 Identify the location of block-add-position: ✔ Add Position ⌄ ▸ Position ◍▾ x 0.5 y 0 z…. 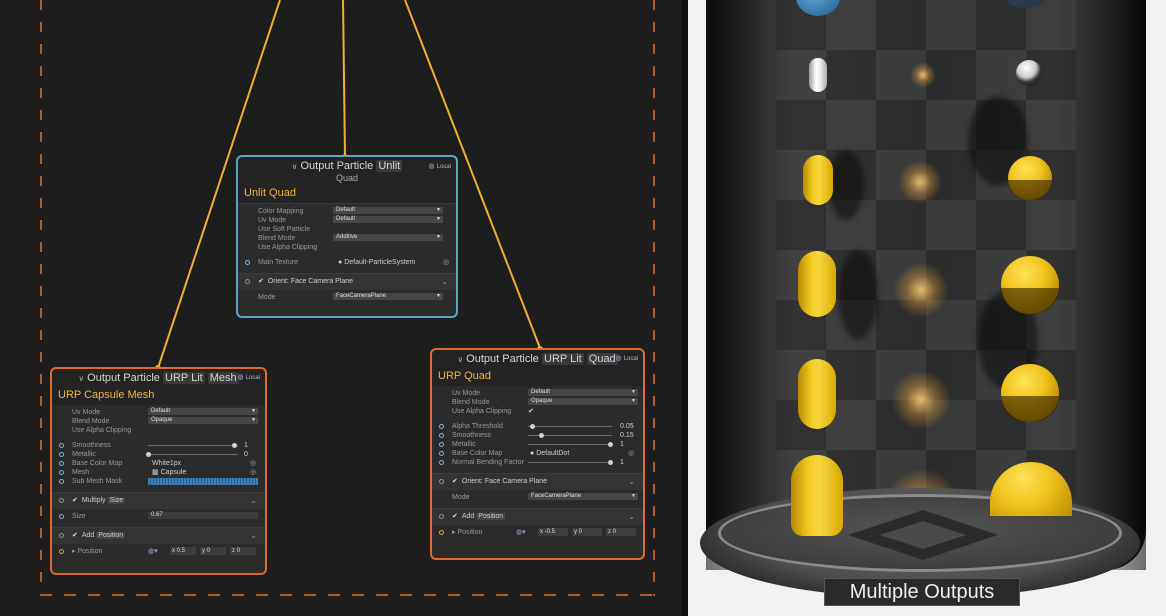
(158, 543).